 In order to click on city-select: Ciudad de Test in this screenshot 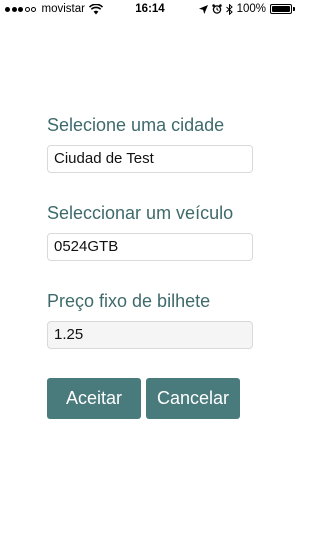, I will do `click(150, 159)`.